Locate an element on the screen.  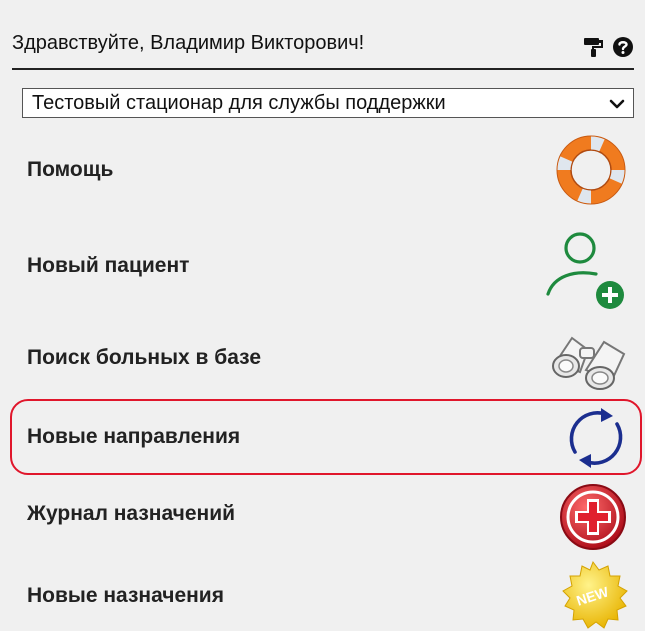
menu-item-label: Новые направления is located at coordinates (134, 436).